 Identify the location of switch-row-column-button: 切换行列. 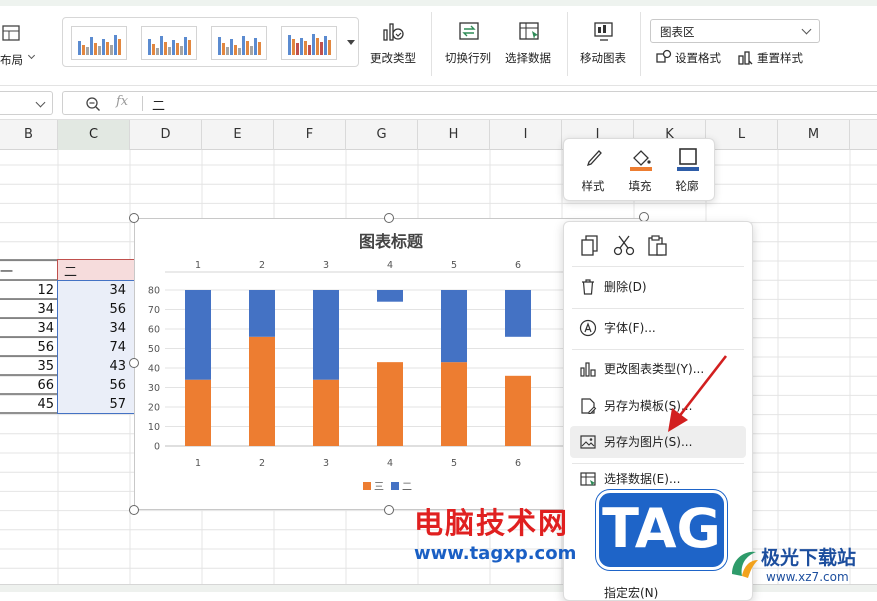
(468, 58).